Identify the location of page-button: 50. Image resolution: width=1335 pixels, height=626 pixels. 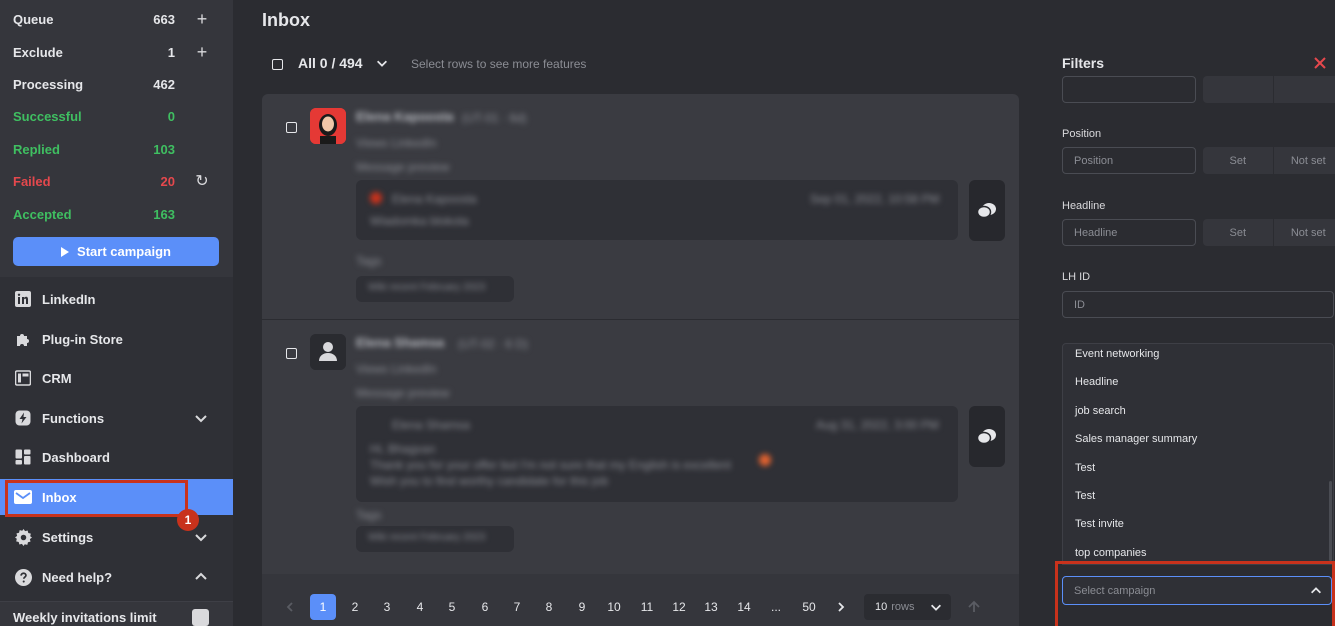
(809, 607).